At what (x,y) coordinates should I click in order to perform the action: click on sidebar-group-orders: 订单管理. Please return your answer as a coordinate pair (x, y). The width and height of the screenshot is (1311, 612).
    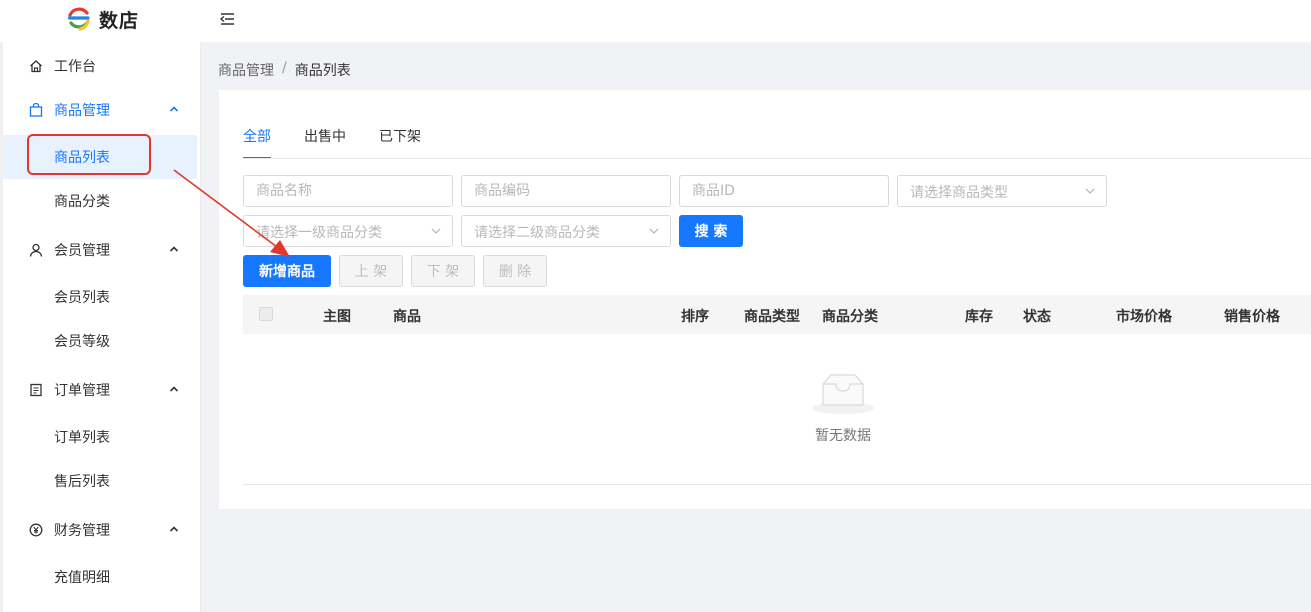
    Looking at the image, I should click on (100, 390).